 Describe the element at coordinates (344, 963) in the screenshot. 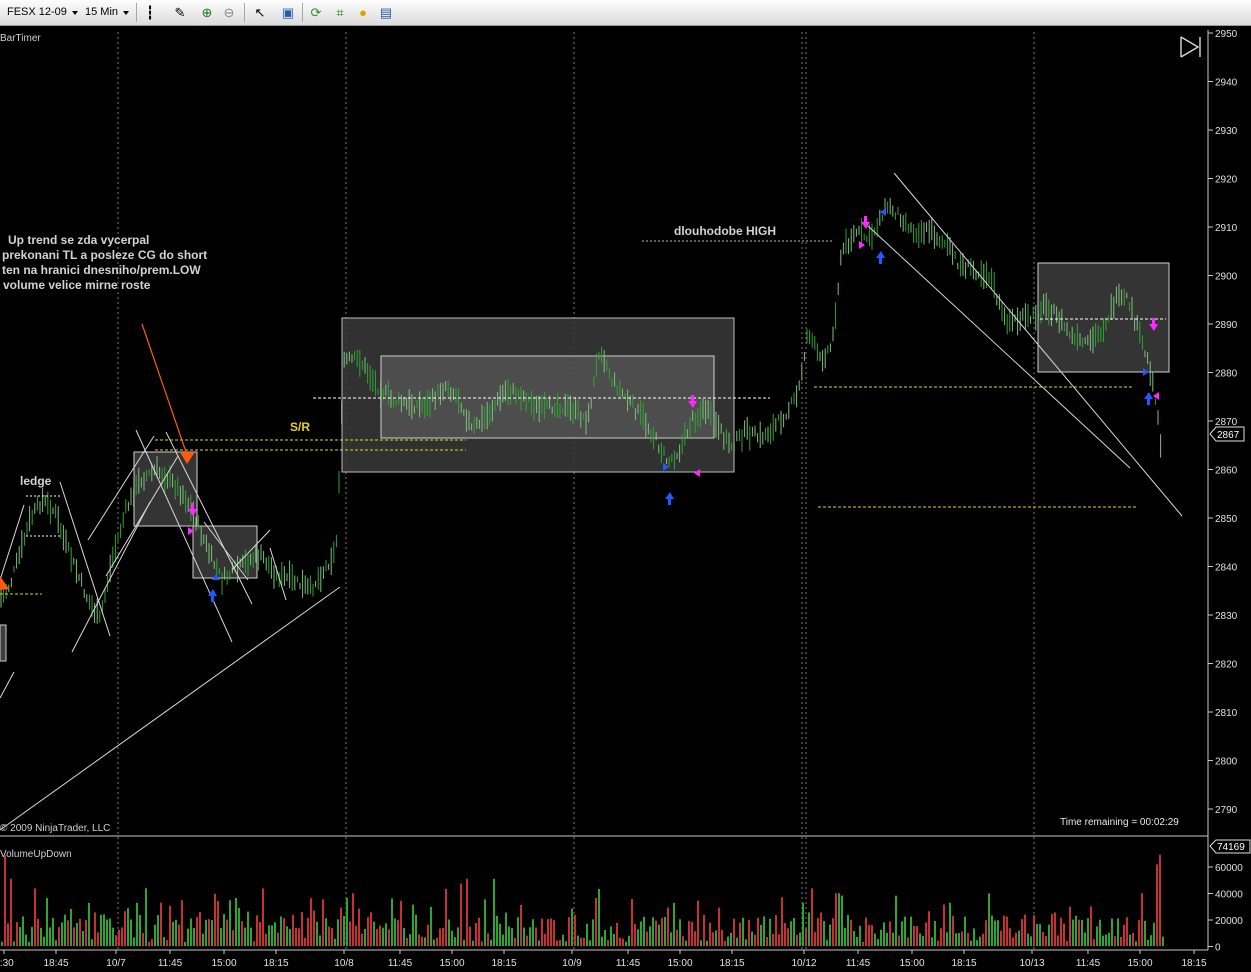

I see `time-tick-label: 10/8` at that location.